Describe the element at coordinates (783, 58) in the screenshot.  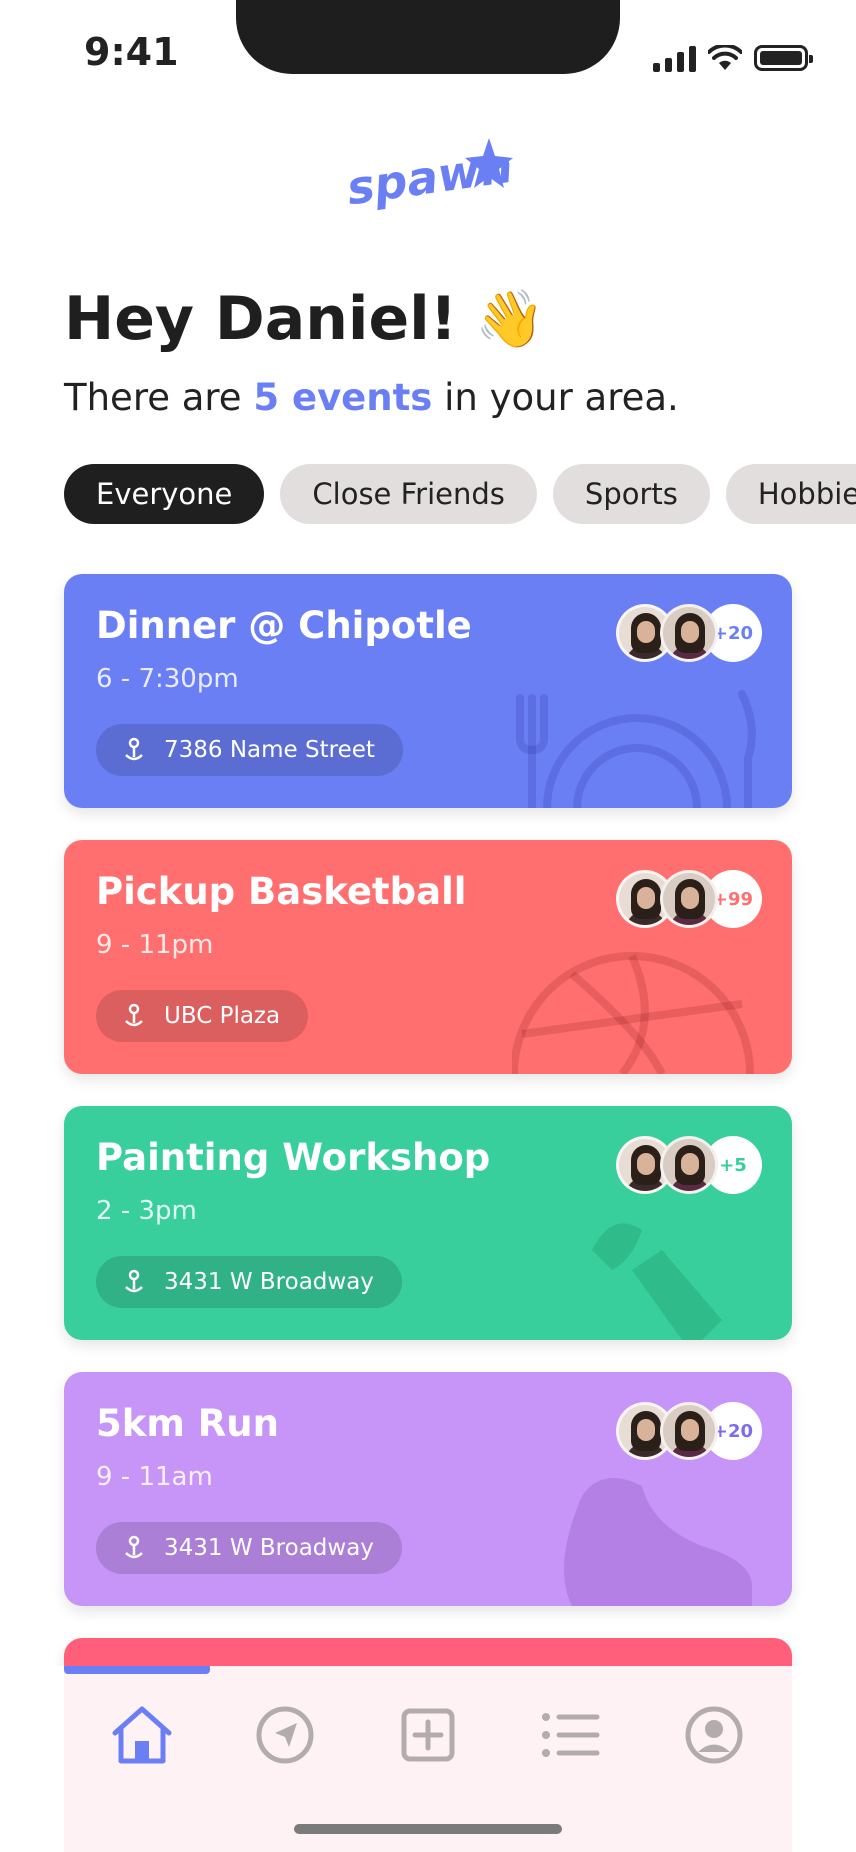
I see `battery-icon` at that location.